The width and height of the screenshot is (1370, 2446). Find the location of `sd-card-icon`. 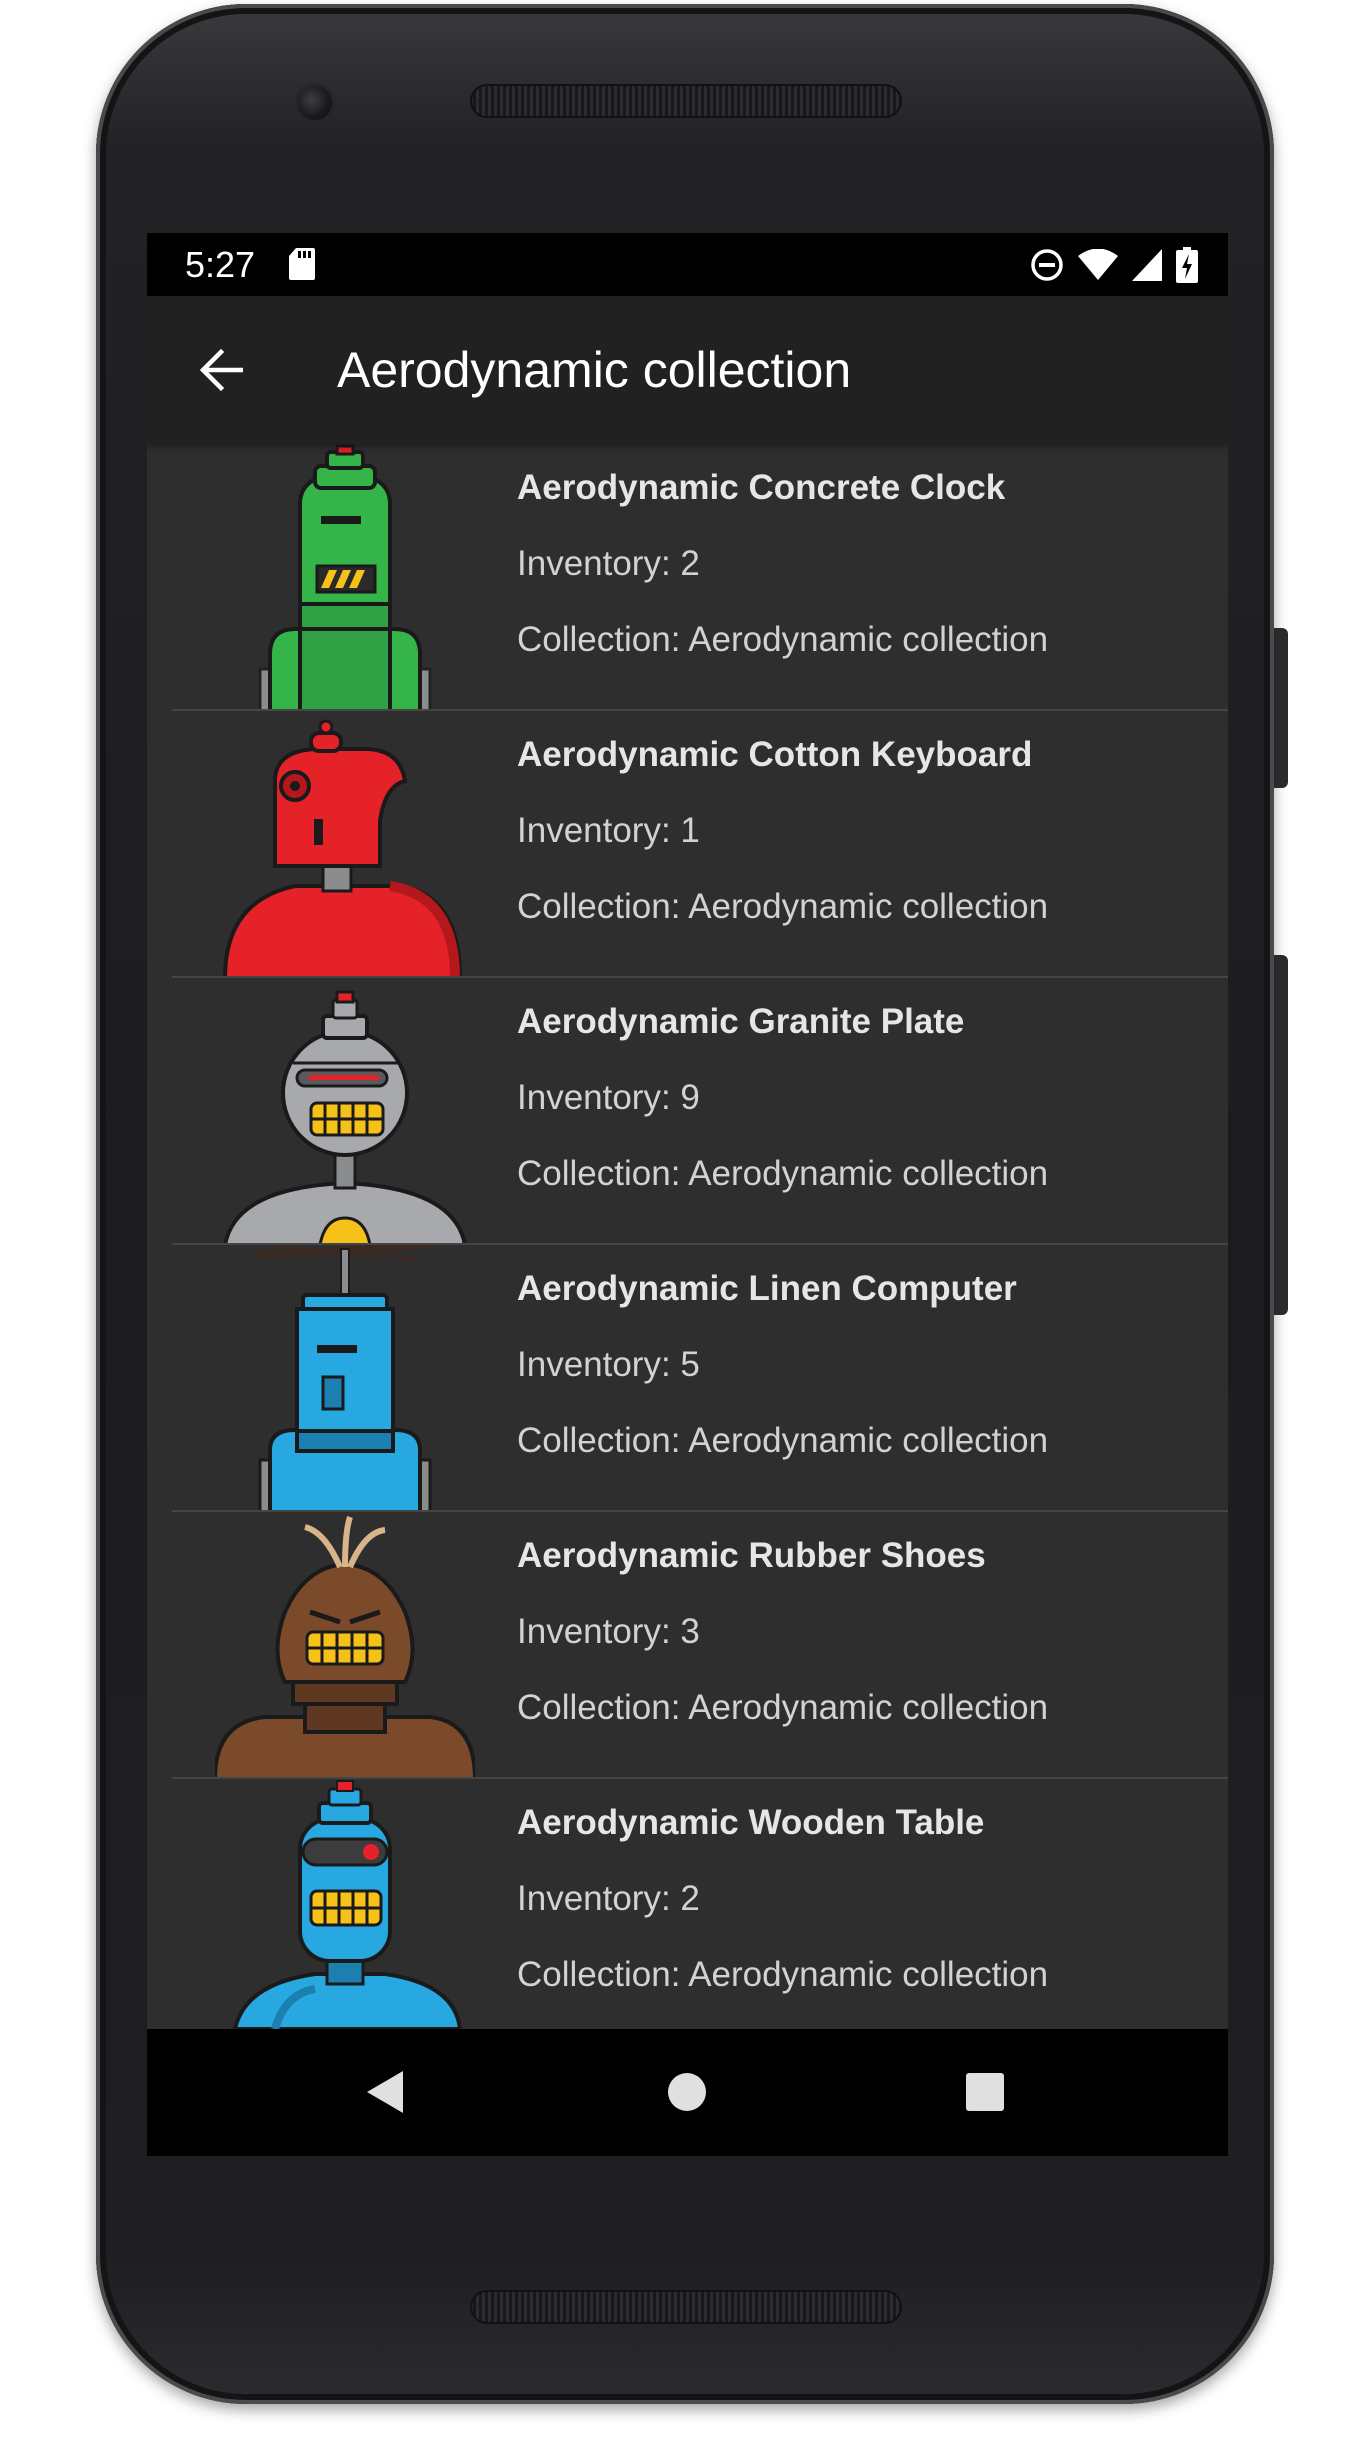

sd-card-icon is located at coordinates (302, 266).